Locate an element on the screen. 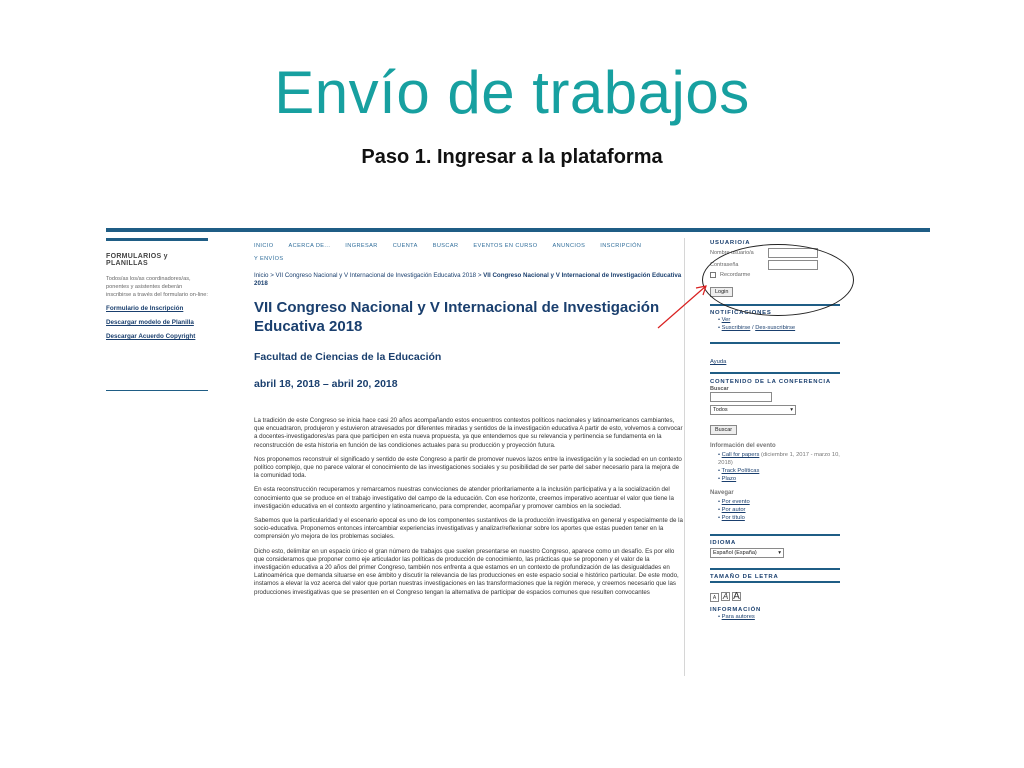  plazo-item: • Plazo is located at coordinates (727, 479).